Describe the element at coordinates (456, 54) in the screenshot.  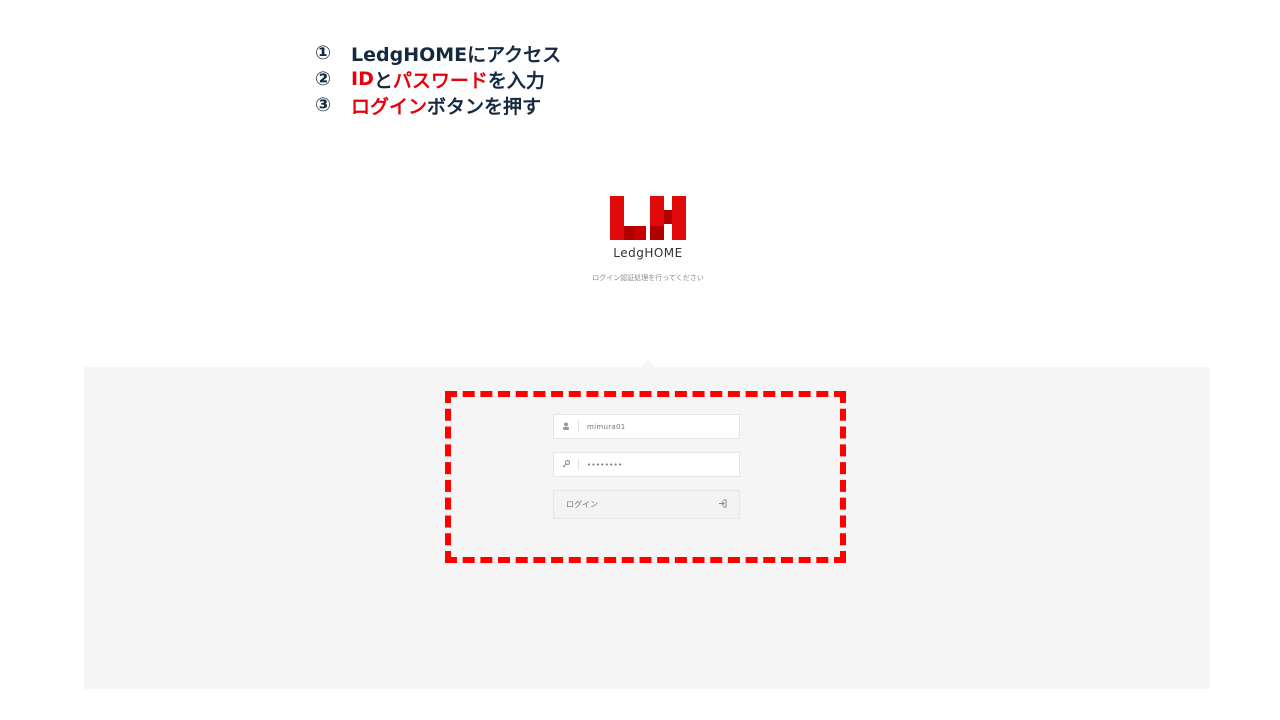
I see `step-text: LedgHOMEにアクセス` at that location.